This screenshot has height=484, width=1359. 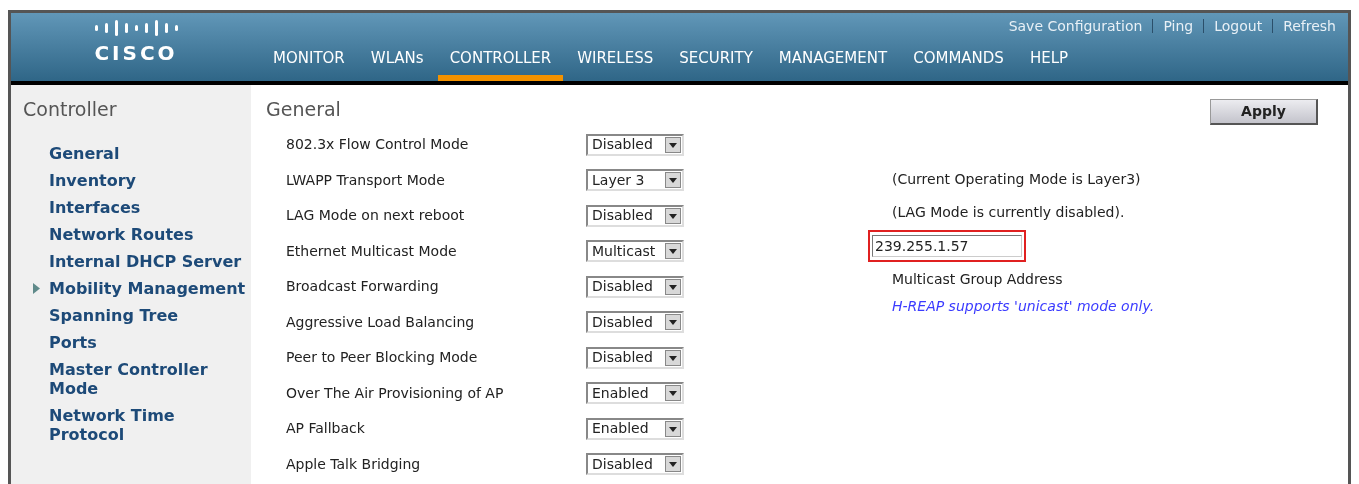 I want to click on nav-tab: HELP, so click(x=1049, y=60).